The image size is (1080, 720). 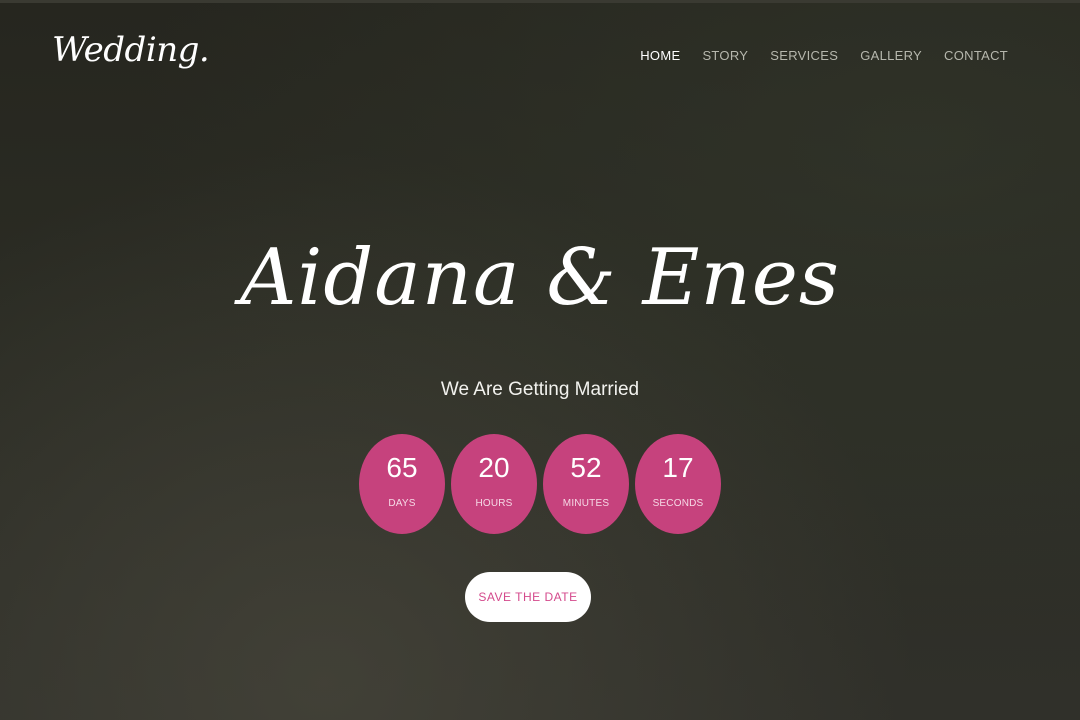 I want to click on countdown-label: MINUTES, so click(x=586, y=503).